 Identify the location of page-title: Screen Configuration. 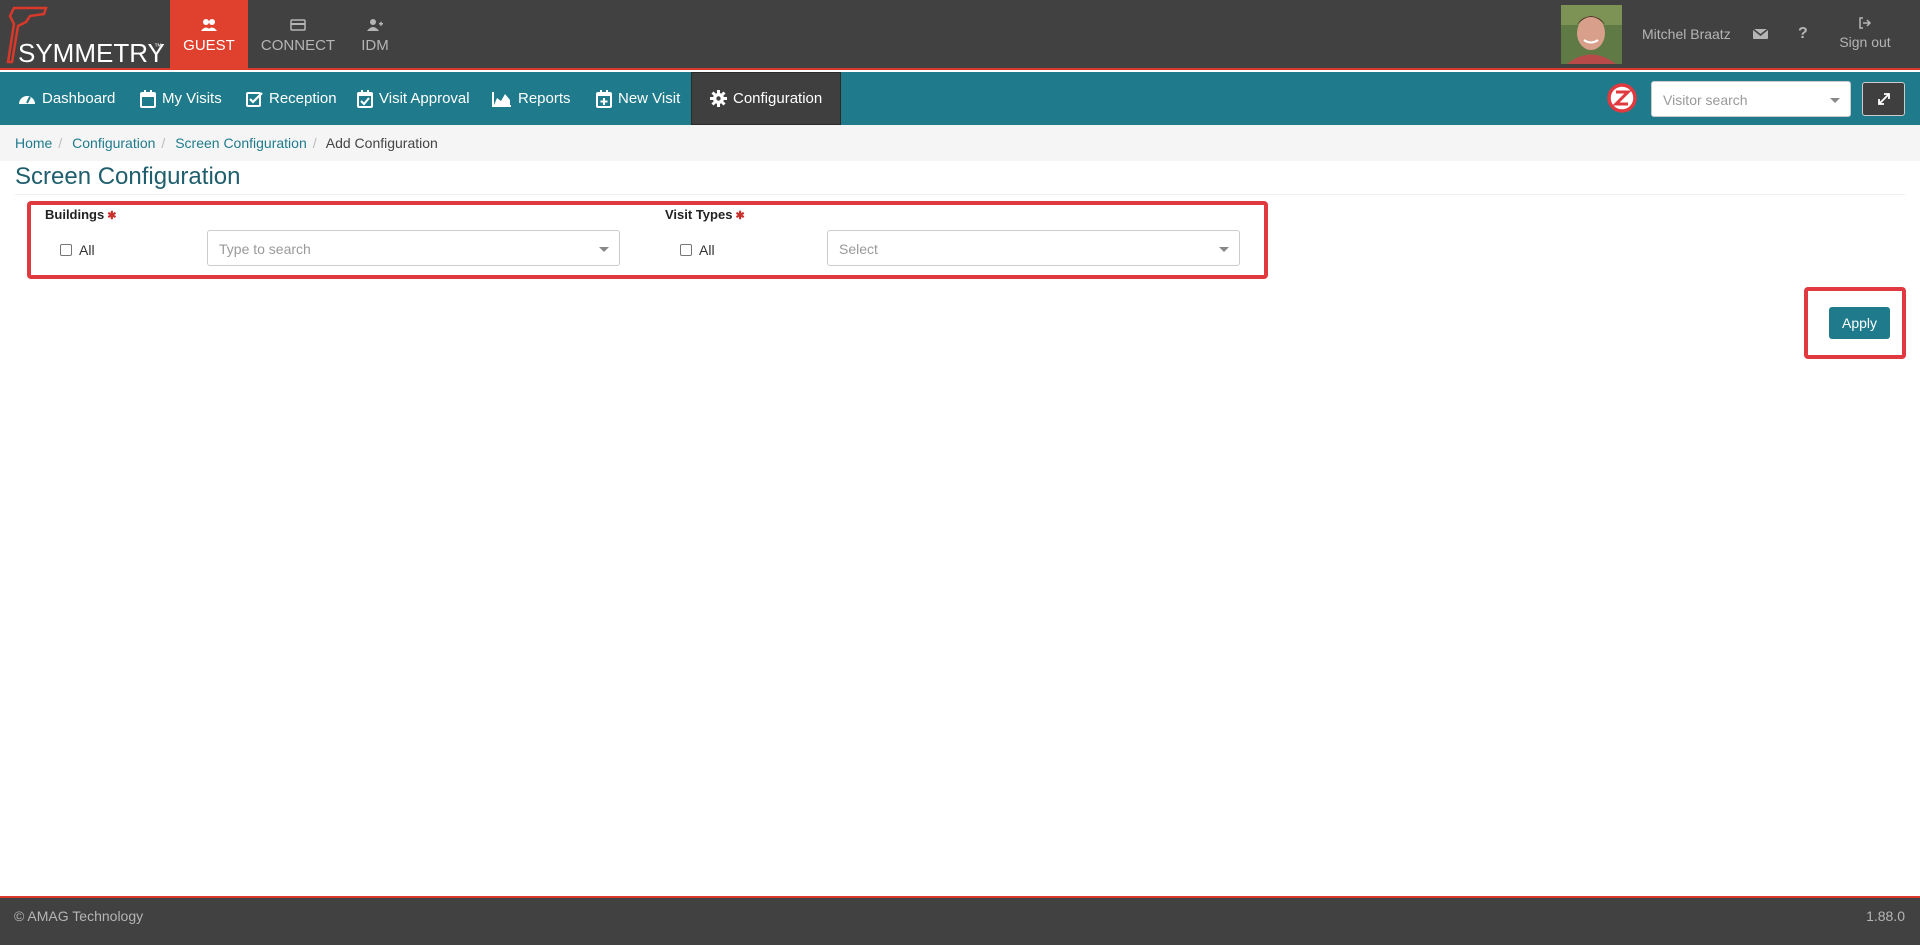
(128, 176).